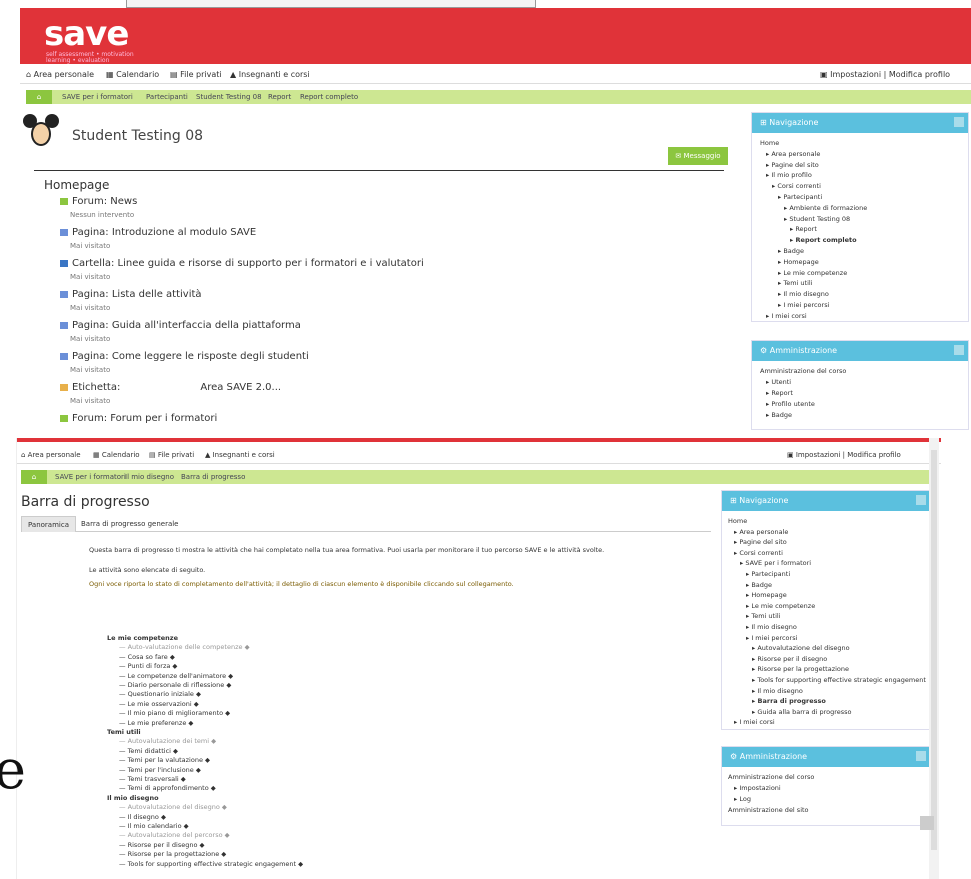 Image resolution: width=971 pixels, height=879 pixels. What do you see at coordinates (160, 694) in the screenshot?
I see `progress-item: — Questionario iniziale ◆` at bounding box center [160, 694].